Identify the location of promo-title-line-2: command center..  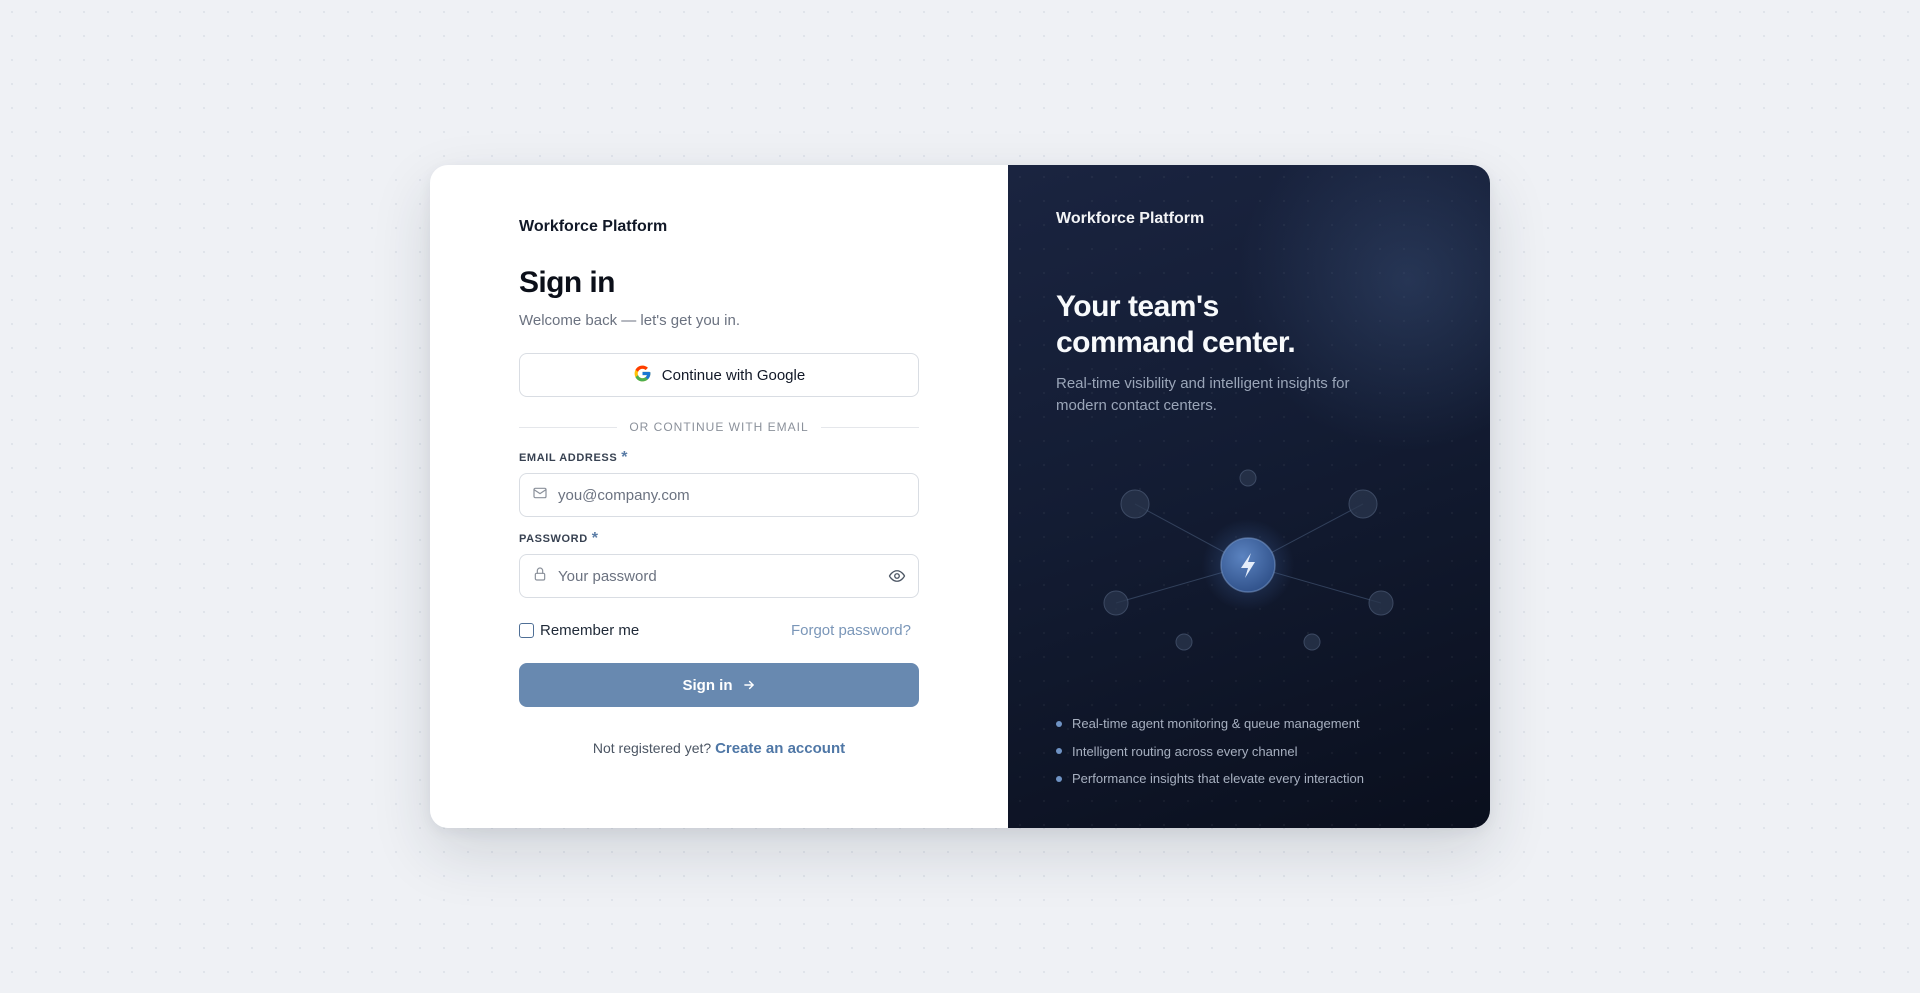
(1176, 342).